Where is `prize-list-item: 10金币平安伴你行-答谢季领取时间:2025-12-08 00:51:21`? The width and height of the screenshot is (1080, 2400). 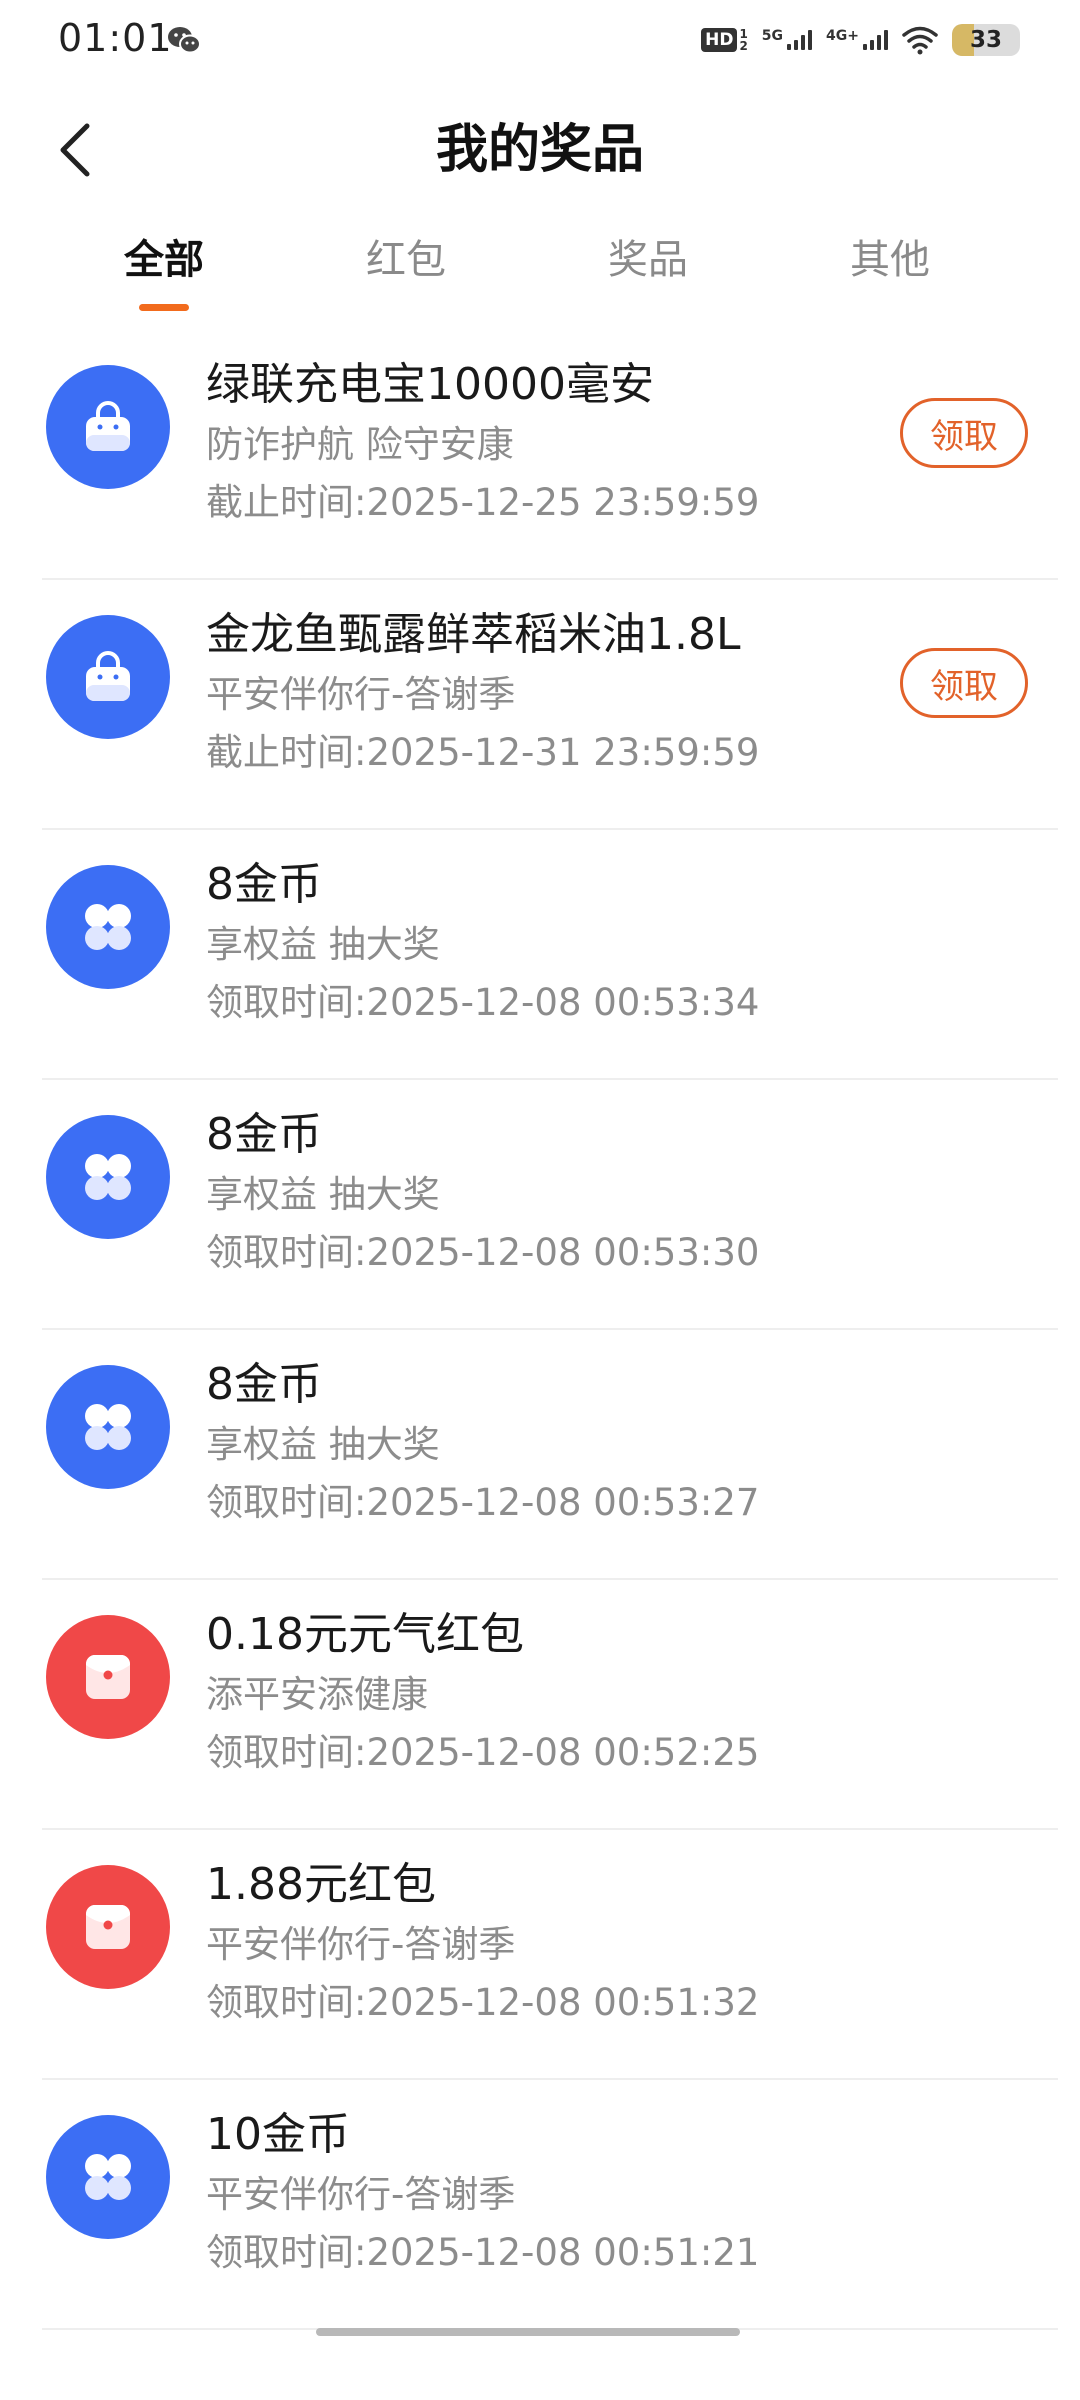
prize-list-item: 10金币平安伴你行-答谢季领取时间:2025-12-08 00:51:21 is located at coordinates (540, 2205).